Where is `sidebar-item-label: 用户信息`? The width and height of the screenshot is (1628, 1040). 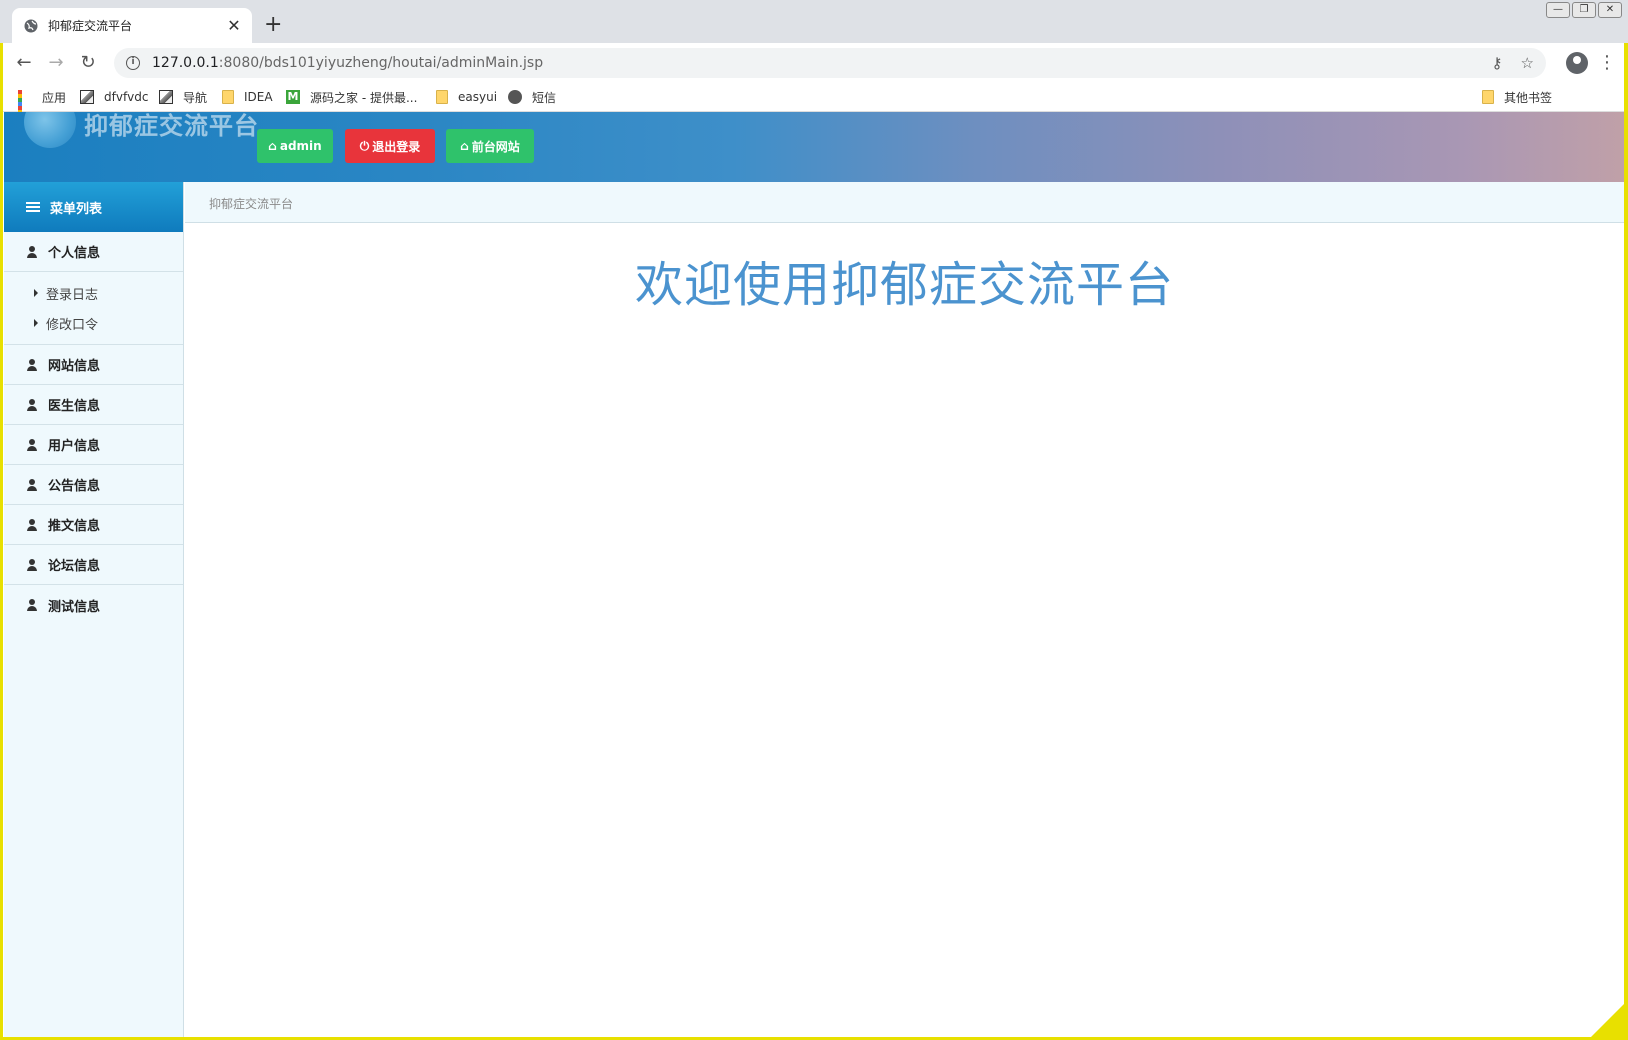 sidebar-item-label: 用户信息 is located at coordinates (74, 446).